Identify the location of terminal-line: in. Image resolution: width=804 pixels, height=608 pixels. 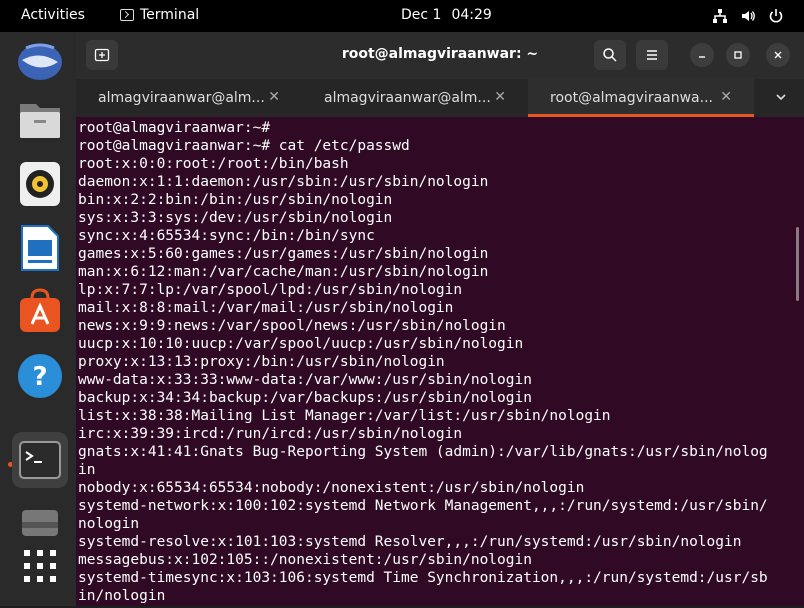
(87, 470).